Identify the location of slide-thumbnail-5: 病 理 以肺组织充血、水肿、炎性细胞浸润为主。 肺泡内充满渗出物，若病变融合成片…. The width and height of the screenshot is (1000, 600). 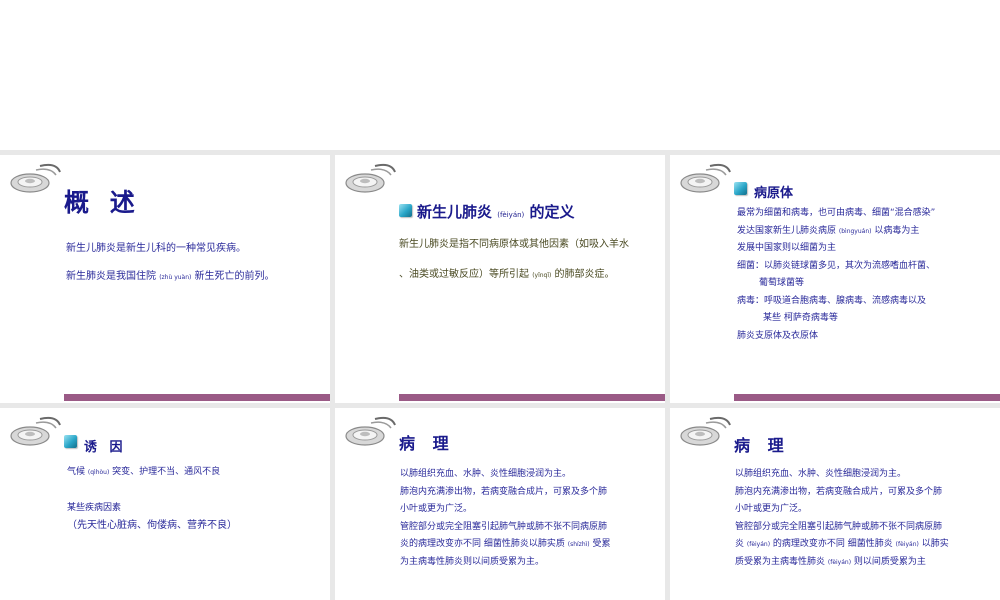
(500, 504).